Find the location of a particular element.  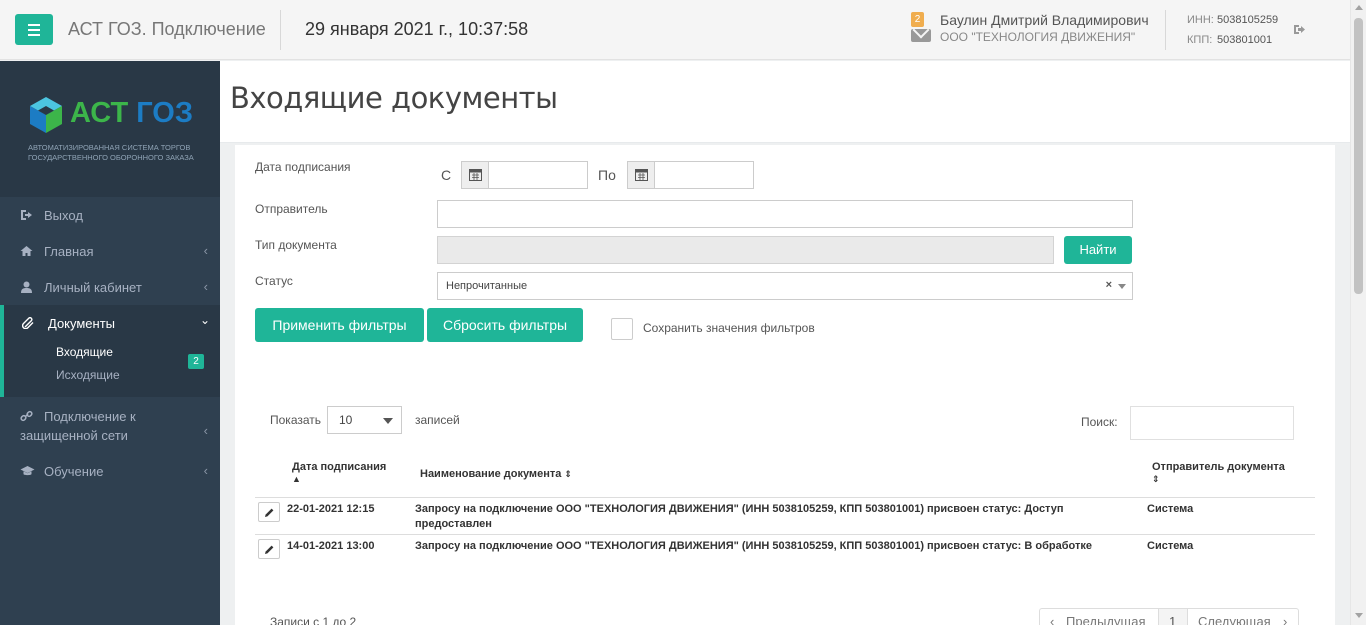

save-filters-checkbox is located at coordinates (622, 329).